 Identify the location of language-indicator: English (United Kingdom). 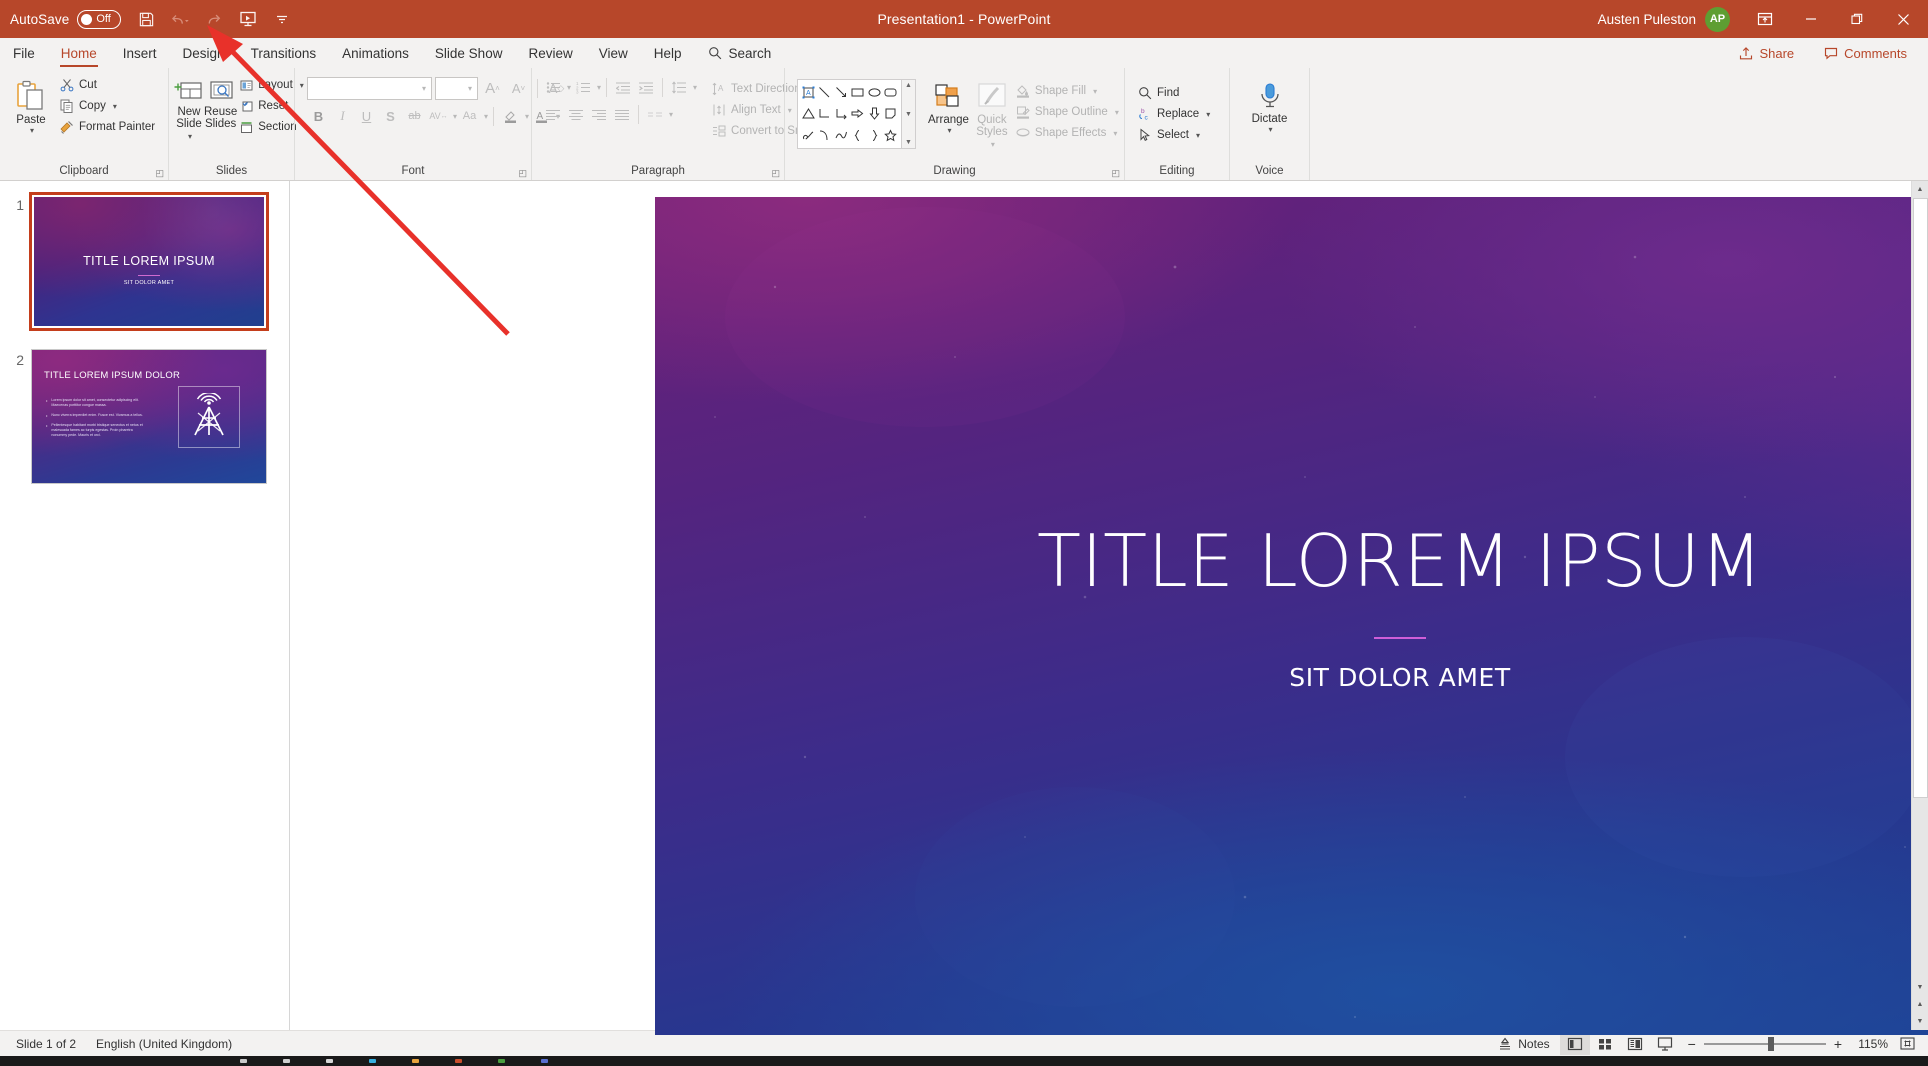
(164, 1043).